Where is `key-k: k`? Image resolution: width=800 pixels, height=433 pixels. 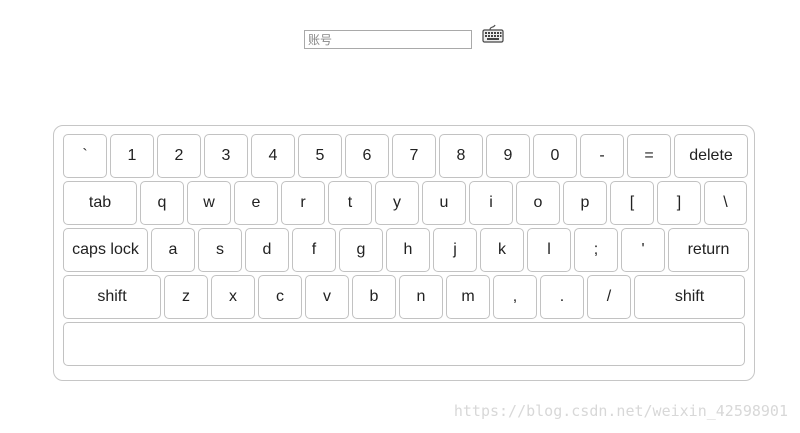
key-k: k is located at coordinates (502, 250).